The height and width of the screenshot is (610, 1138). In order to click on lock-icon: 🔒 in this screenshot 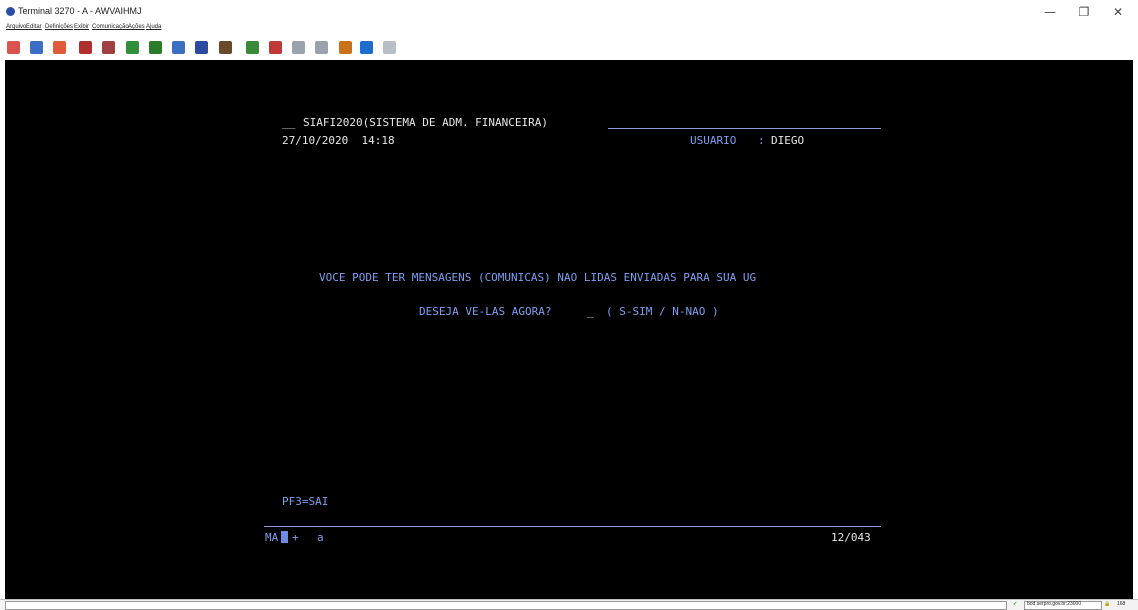, I will do `click(1107, 604)`.